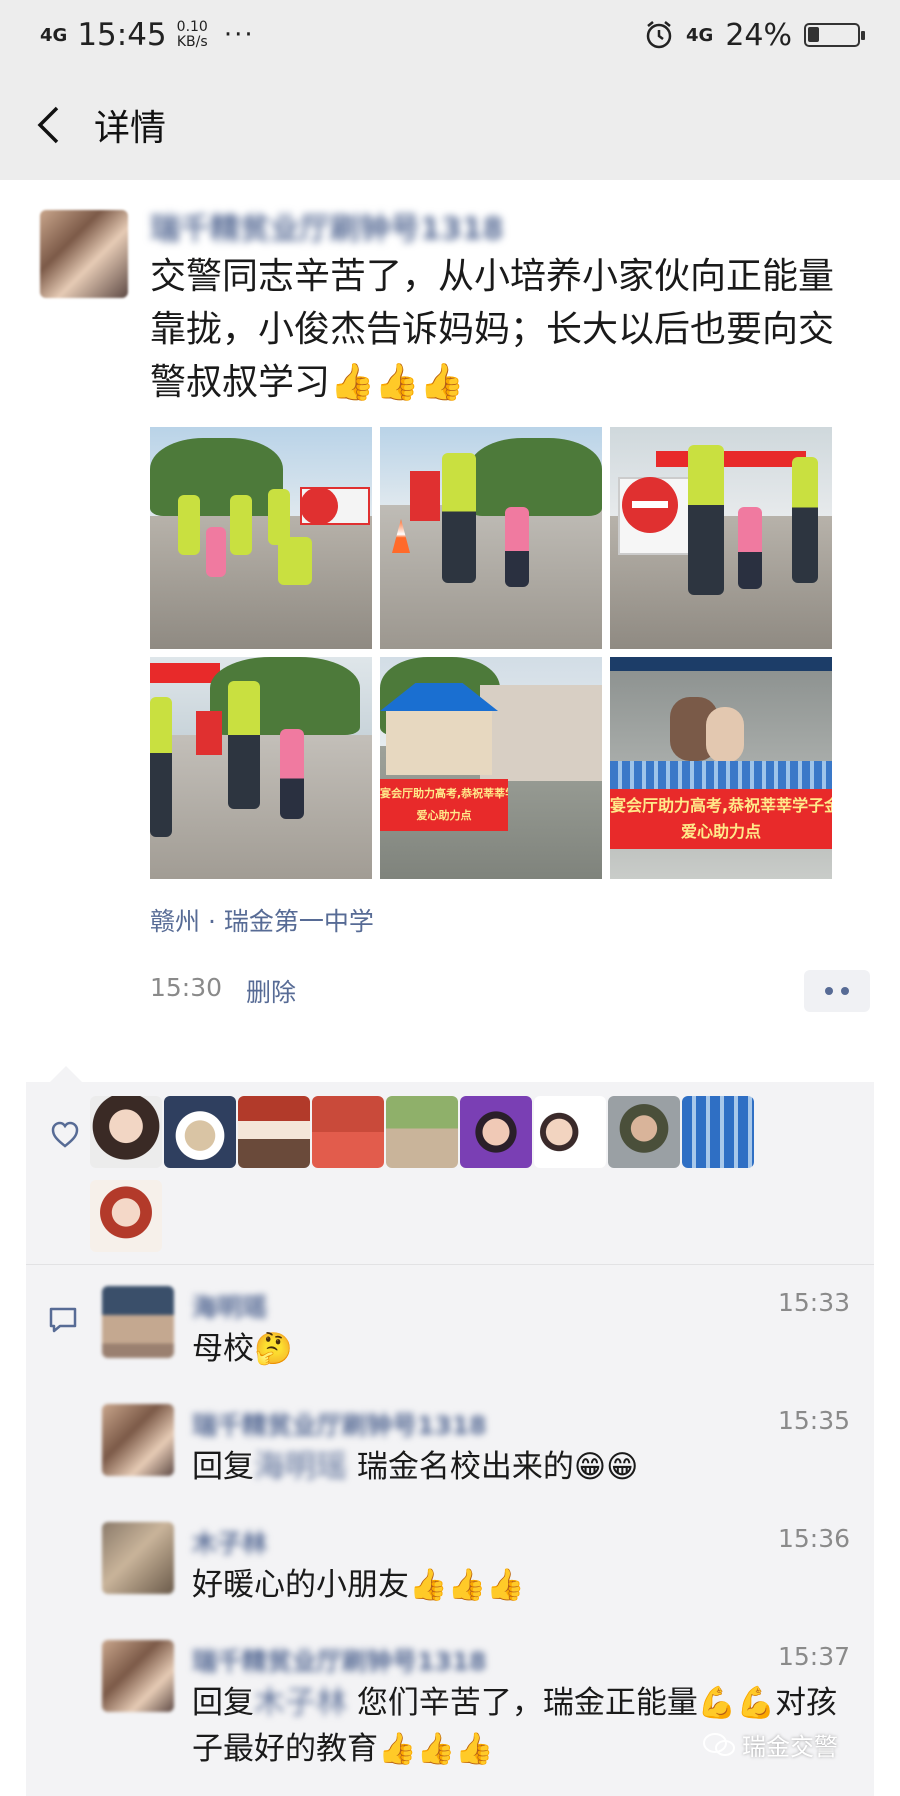  Describe the element at coordinates (834, 35) in the screenshot. I see `battery-icon` at that location.